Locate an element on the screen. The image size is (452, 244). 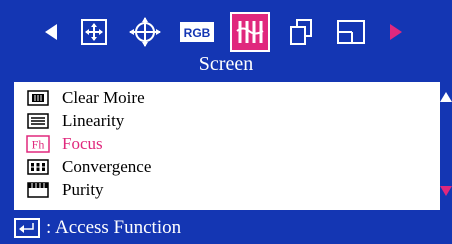
rgb-icon: RGB is located at coordinates (197, 32).